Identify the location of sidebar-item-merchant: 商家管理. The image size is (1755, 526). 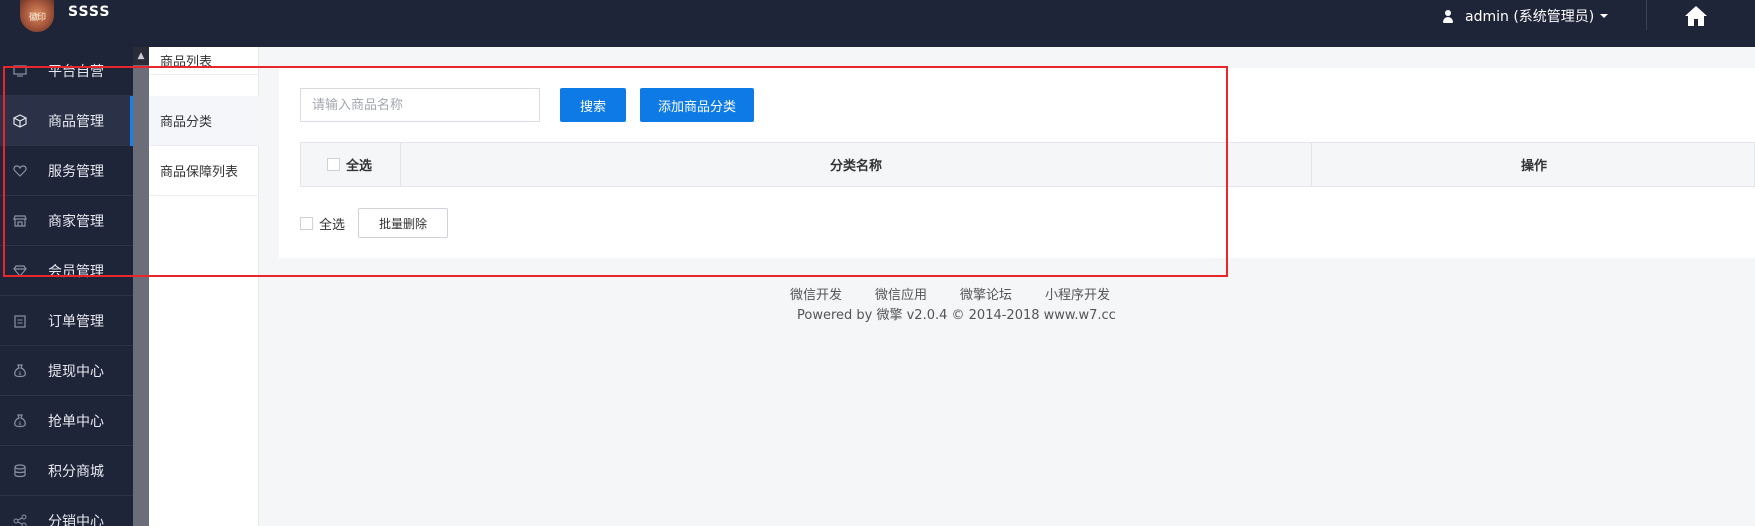
(66, 221).